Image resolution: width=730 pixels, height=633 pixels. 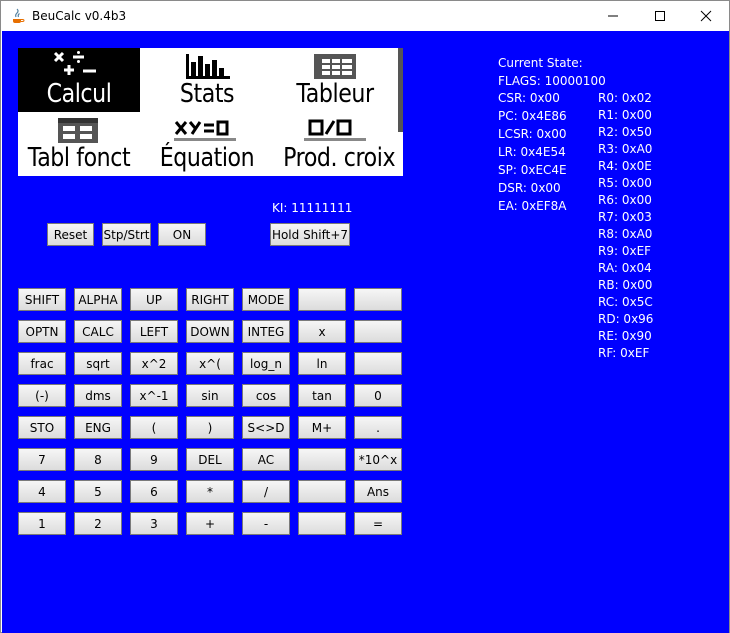 What do you see at coordinates (322, 427) in the screenshot?
I see `key-r4-c5: M+` at bounding box center [322, 427].